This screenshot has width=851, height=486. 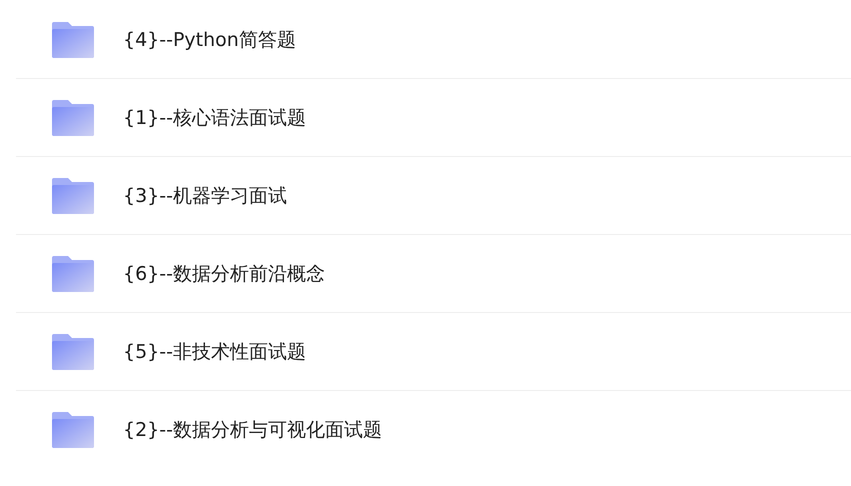 What do you see at coordinates (224, 274) in the screenshot?
I see `folder-name: {6}--数据分析前沿概念` at bounding box center [224, 274].